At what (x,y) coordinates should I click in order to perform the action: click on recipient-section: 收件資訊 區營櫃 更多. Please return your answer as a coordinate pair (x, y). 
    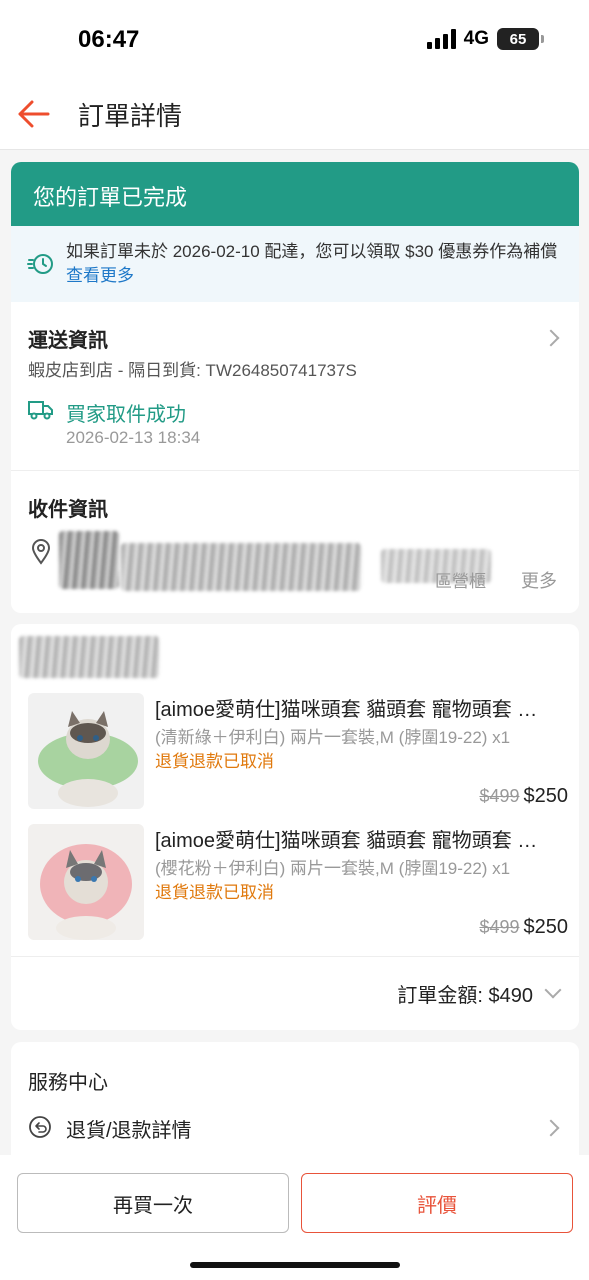
    Looking at the image, I should click on (295, 541).